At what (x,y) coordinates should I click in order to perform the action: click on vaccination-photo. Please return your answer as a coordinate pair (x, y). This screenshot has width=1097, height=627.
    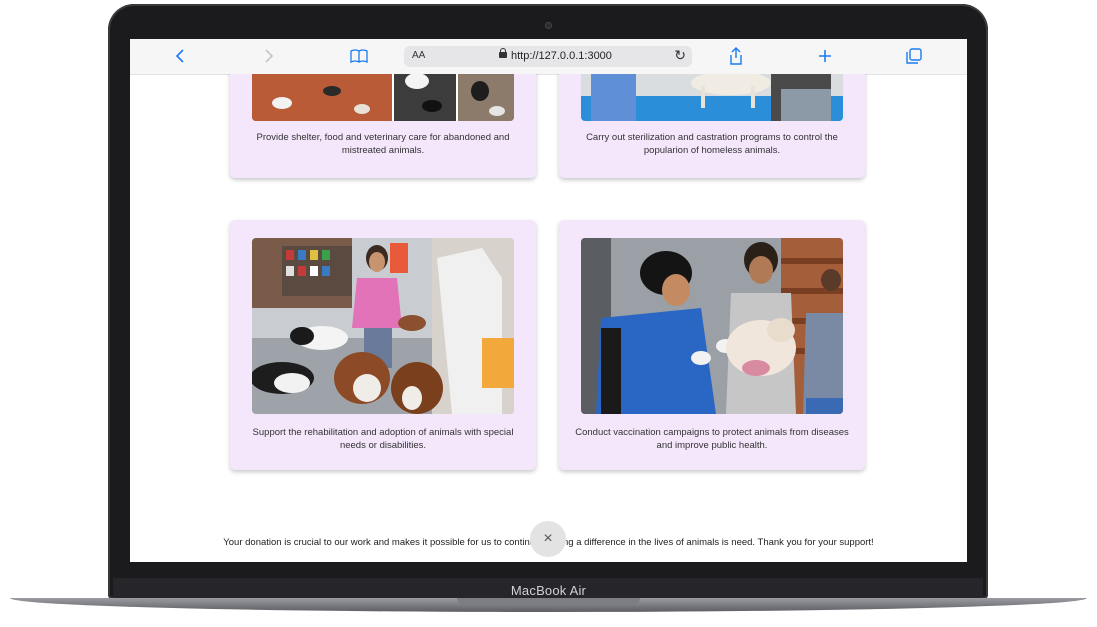
    Looking at the image, I should click on (712, 326).